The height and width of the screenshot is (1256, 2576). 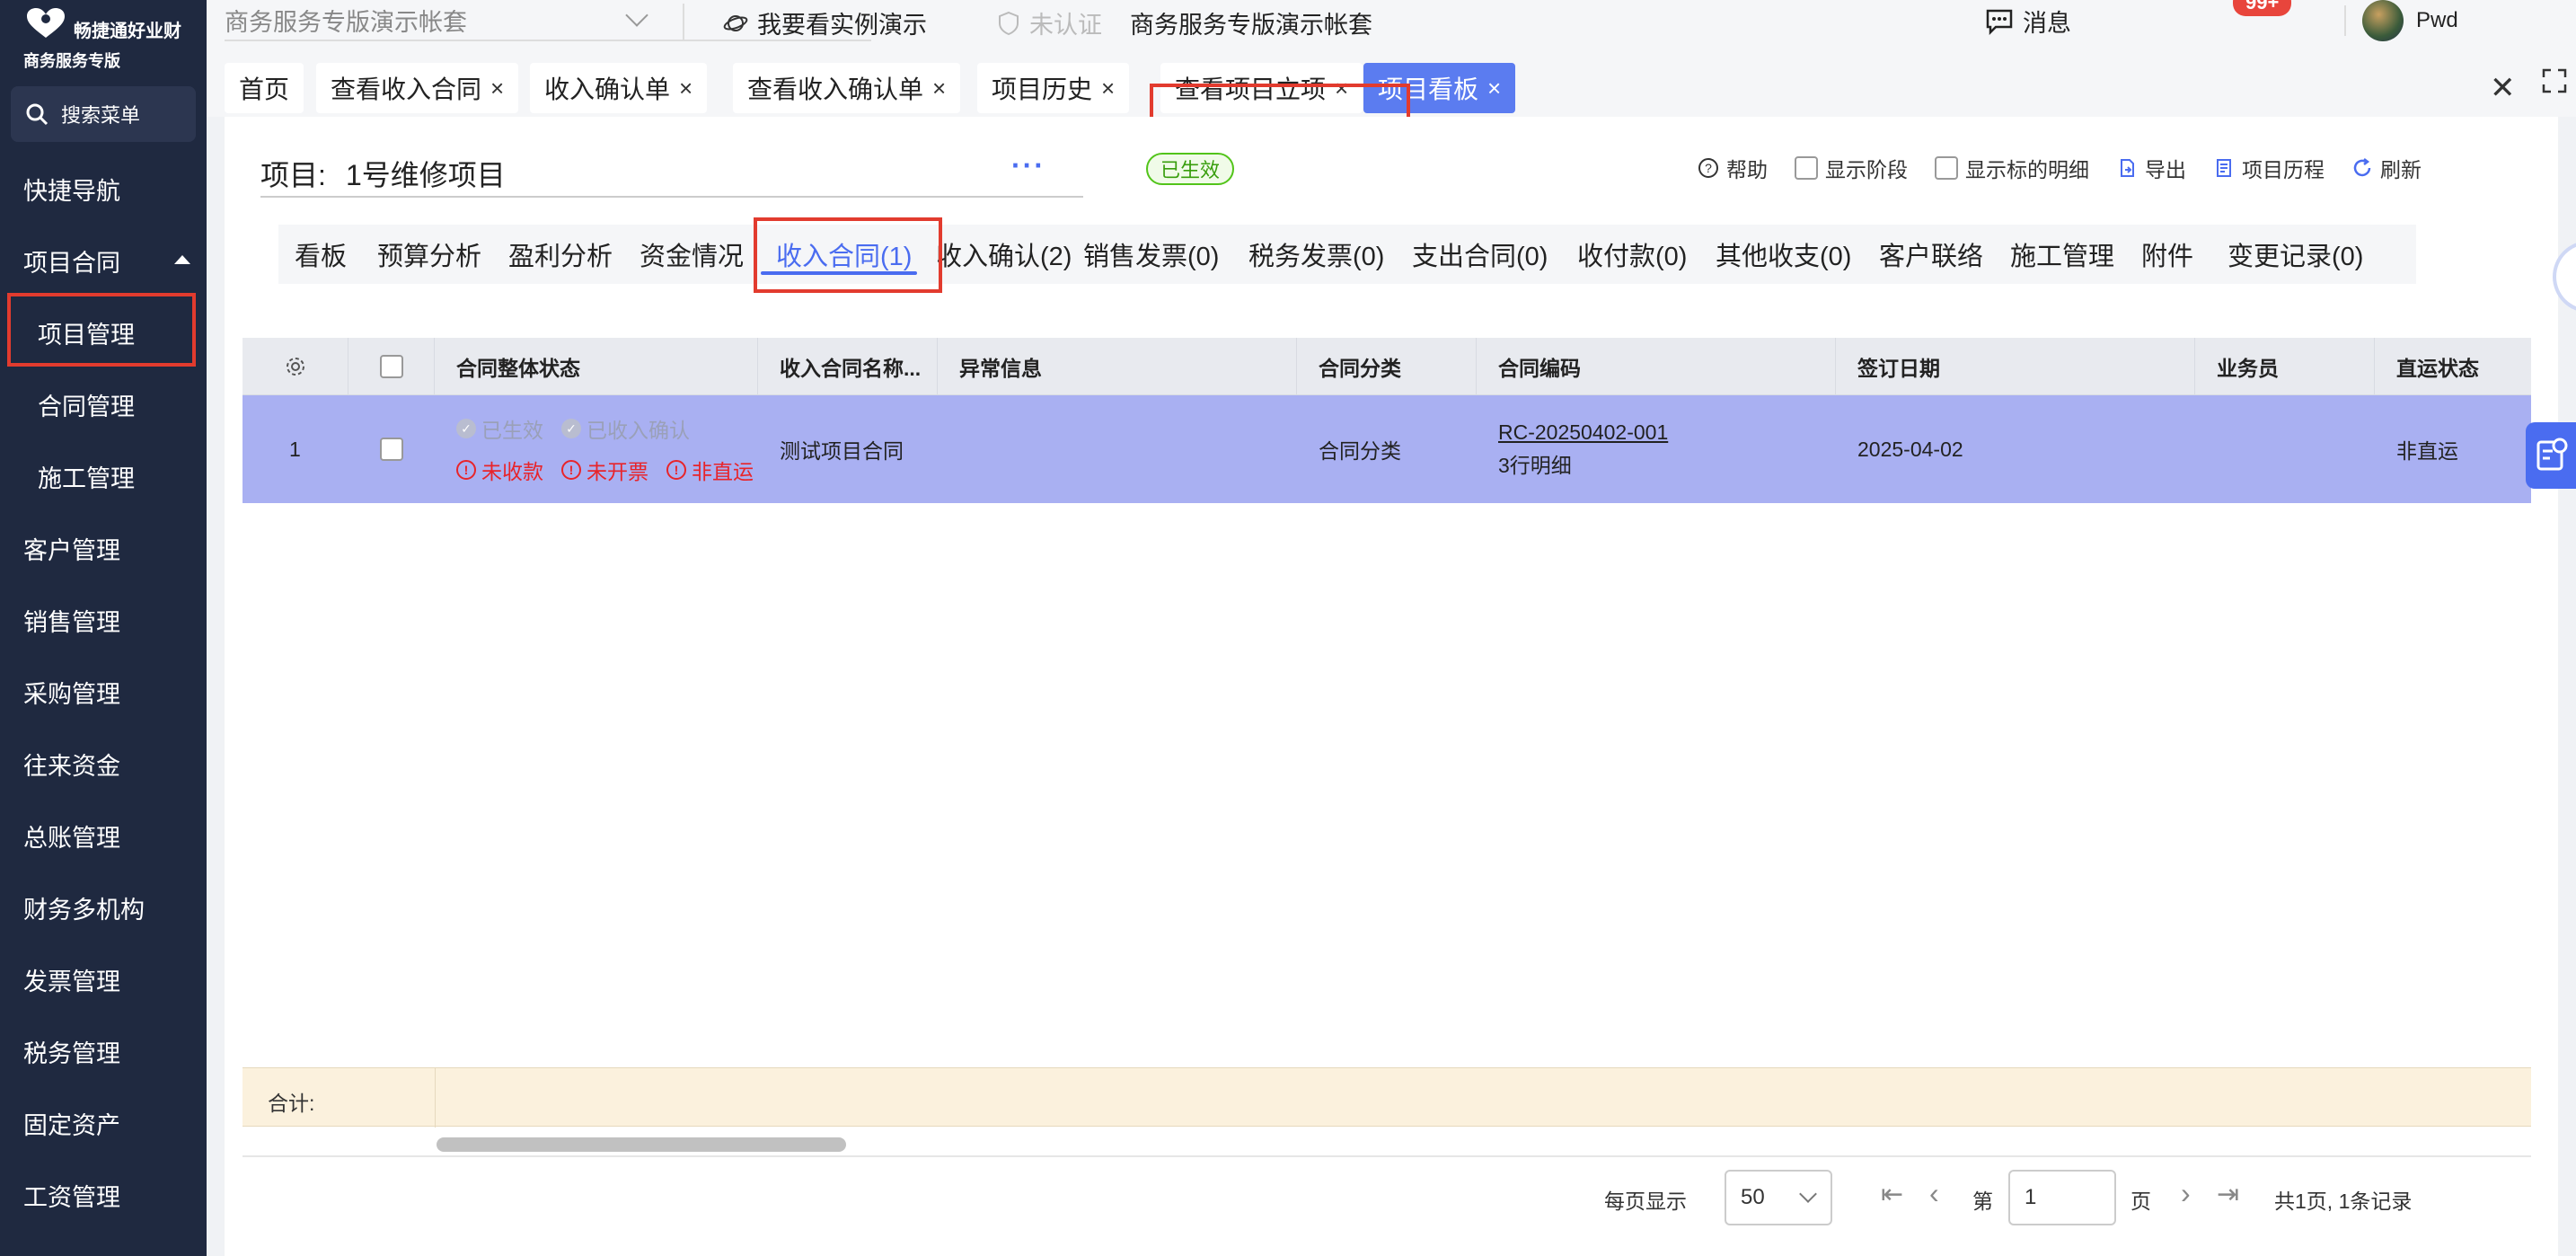 What do you see at coordinates (391, 366) in the screenshot?
I see `select-all-checkbox` at bounding box center [391, 366].